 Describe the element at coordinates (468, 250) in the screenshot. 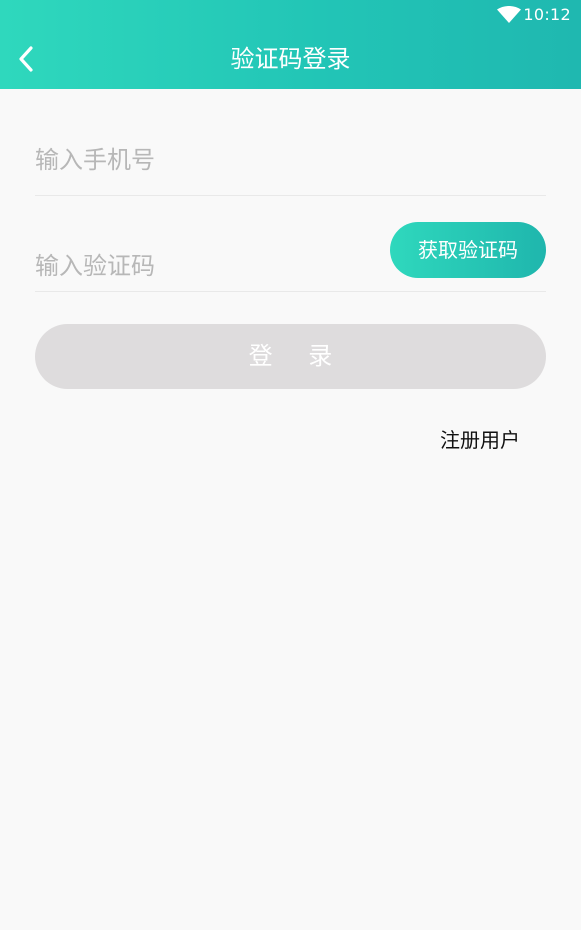

I see `get-code-button: 获取验证码` at that location.